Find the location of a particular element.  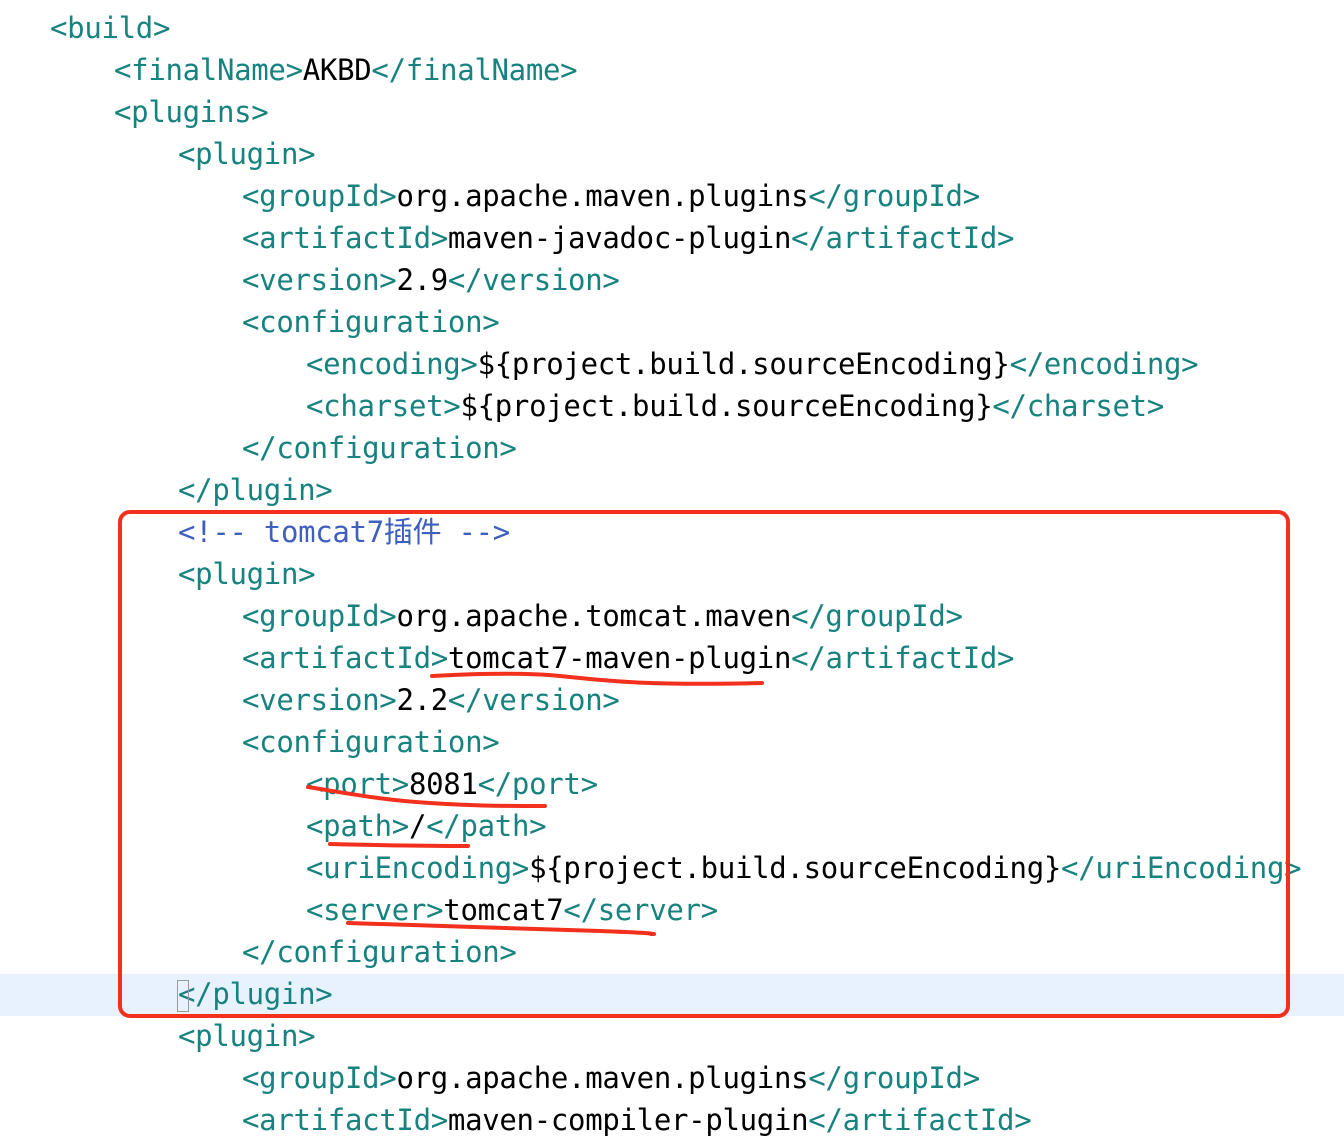

underline-artifactid is located at coordinates (597, 678).